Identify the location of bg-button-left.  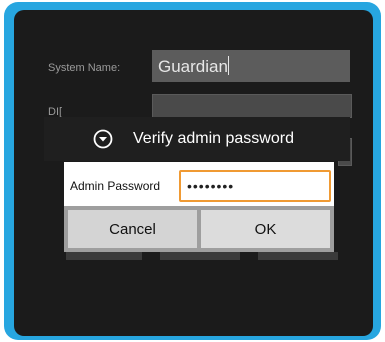
(104, 256).